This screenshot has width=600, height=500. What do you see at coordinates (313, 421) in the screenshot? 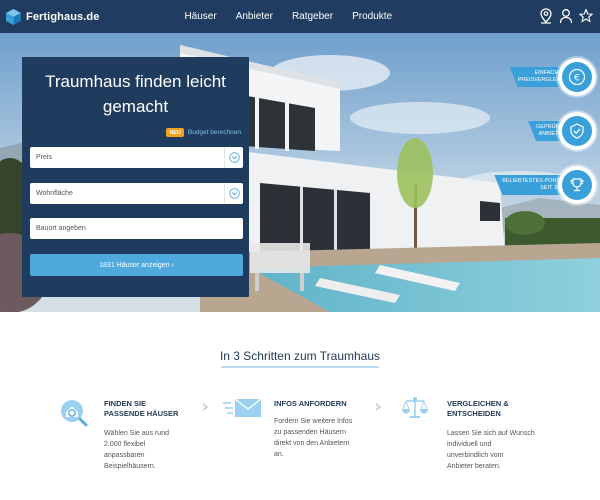
I see `step-2-text-line: Fordern Sie weitere Infos` at bounding box center [313, 421].